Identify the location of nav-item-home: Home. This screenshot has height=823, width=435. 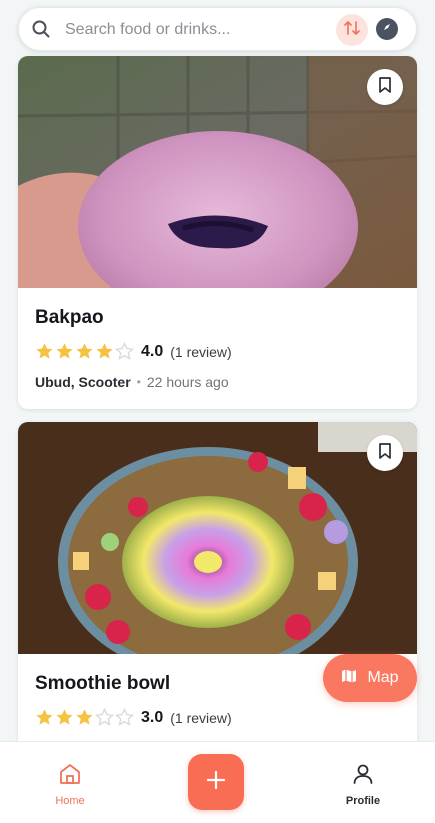
(70, 784).